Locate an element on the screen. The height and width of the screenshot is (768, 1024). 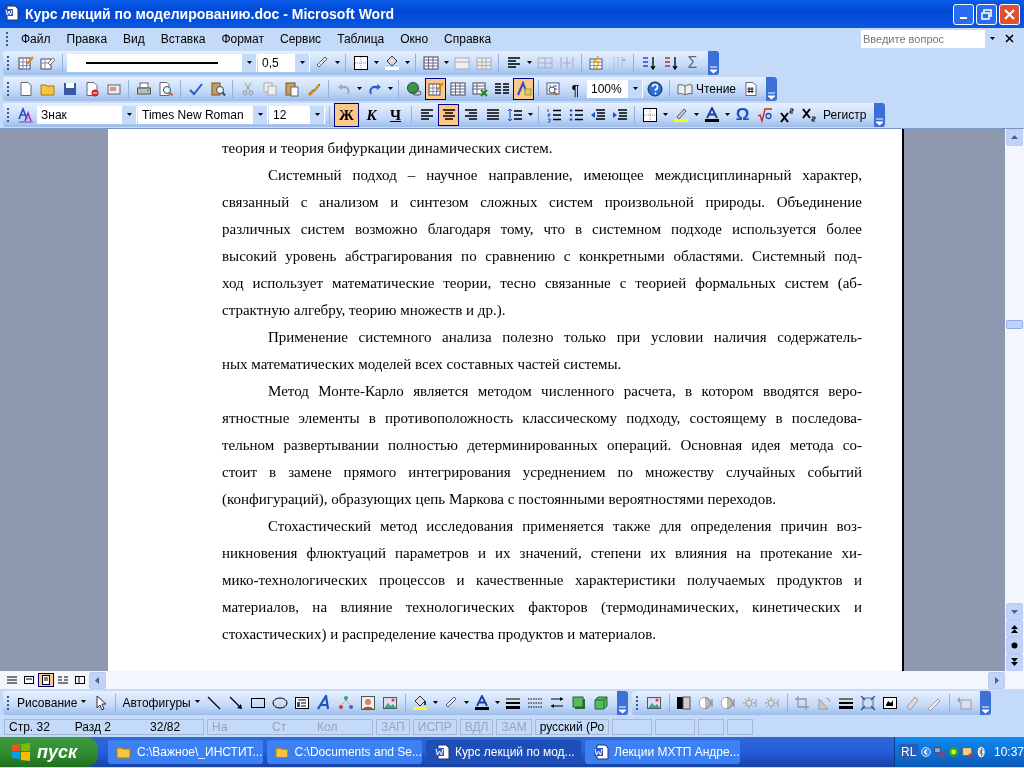
format-painter-icon is located at coordinates (313, 89).